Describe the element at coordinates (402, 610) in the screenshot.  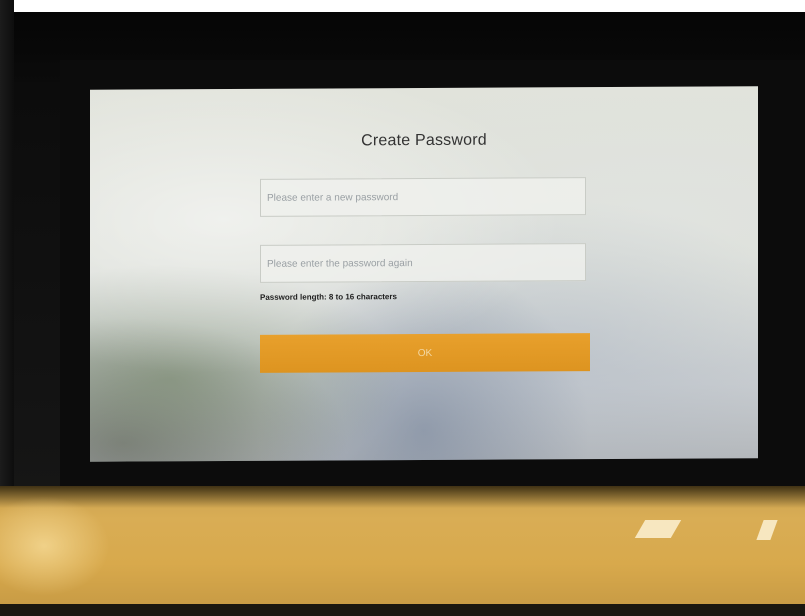
I see `bottom-edge` at that location.